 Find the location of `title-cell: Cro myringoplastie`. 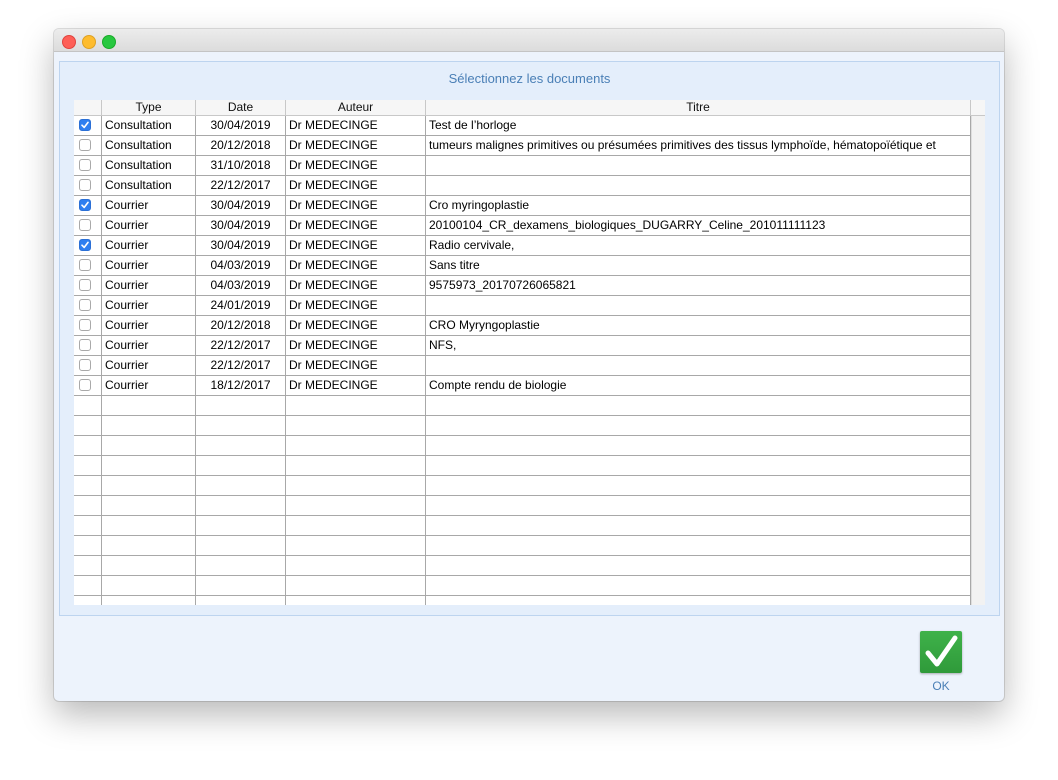

title-cell: Cro myringoplastie is located at coordinates (698, 205).